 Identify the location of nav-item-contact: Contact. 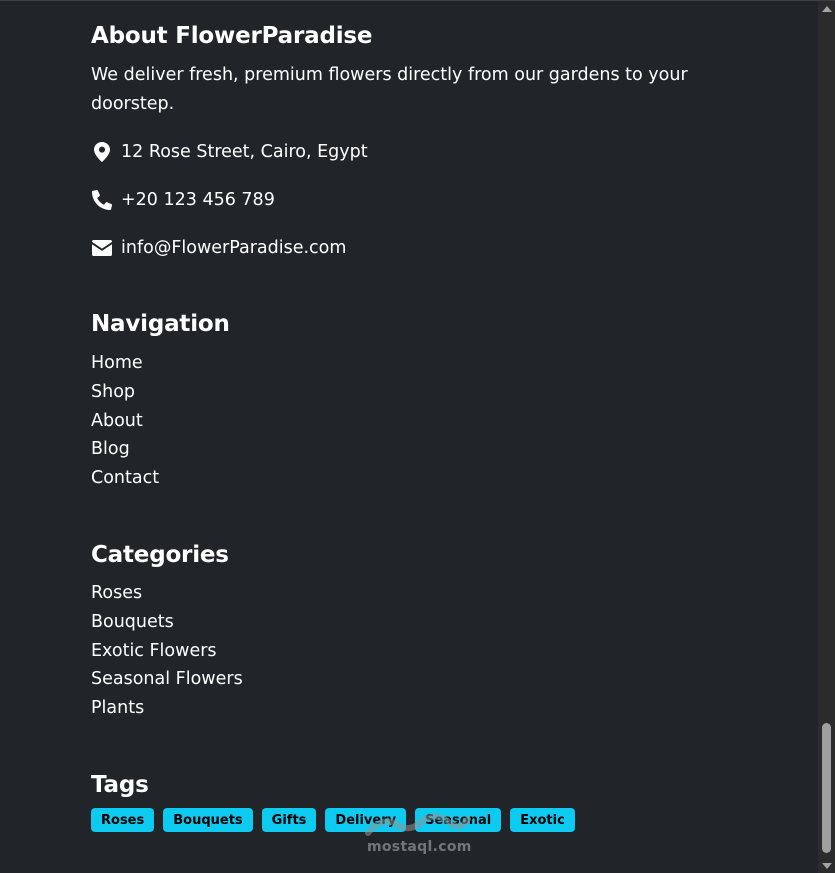
(125, 478).